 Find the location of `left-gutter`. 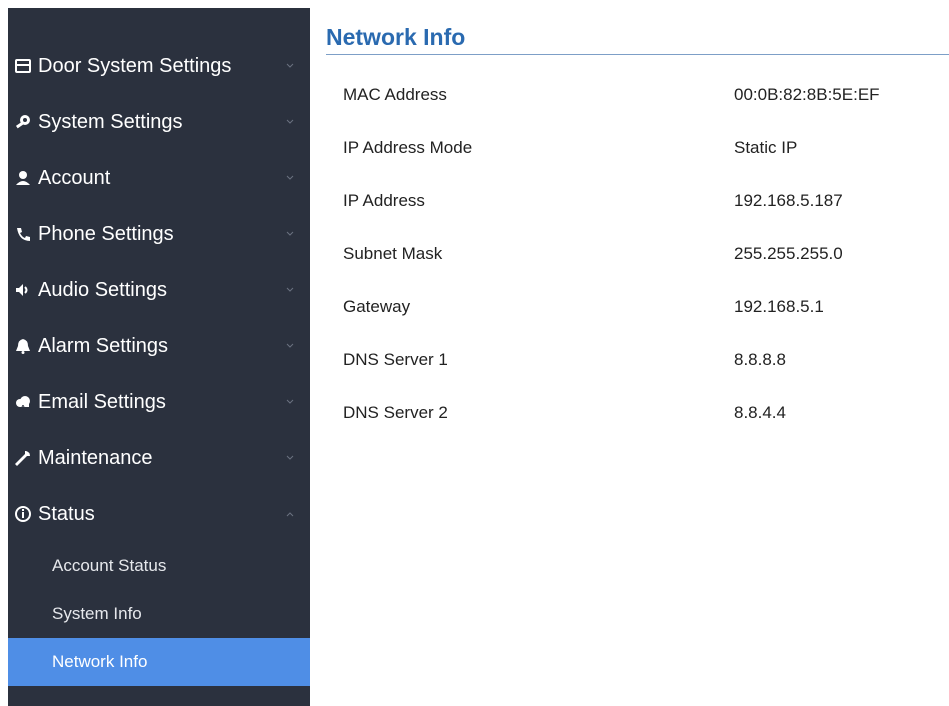

left-gutter is located at coordinates (4, 353).